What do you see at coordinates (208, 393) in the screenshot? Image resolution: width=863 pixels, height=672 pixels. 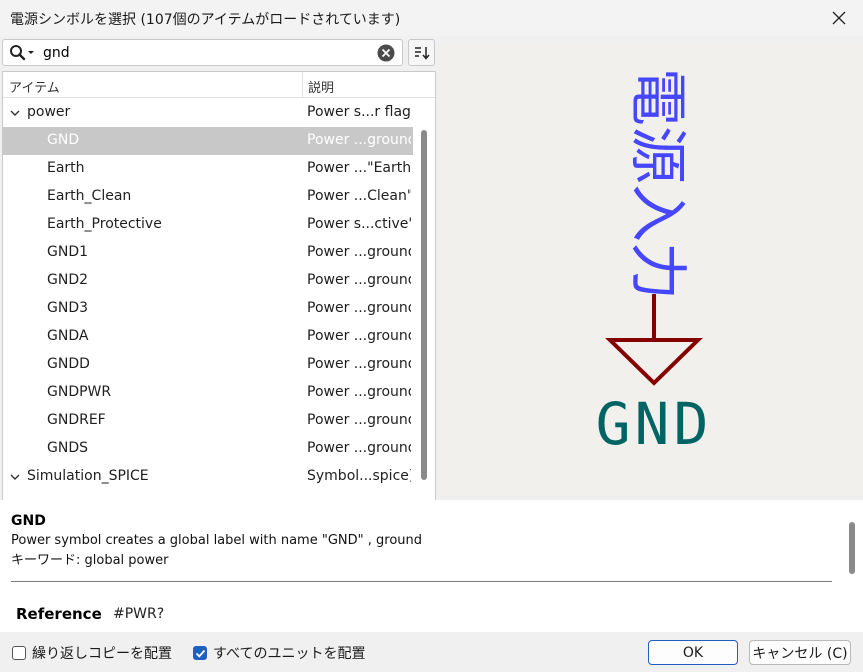 I see `tree-item-row: GNDPWR Power ...ground` at bounding box center [208, 393].